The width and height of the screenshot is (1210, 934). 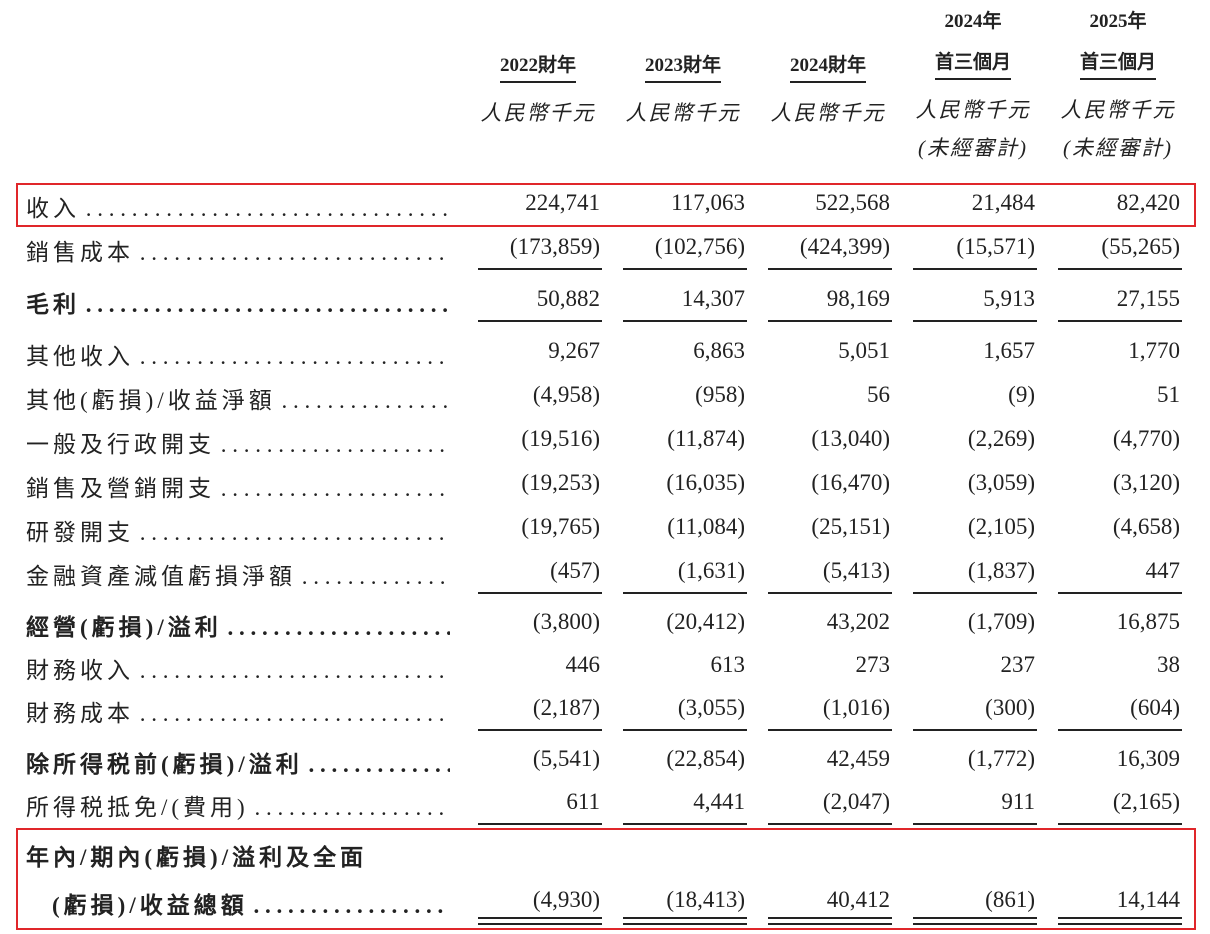 I want to click on cell-value: 273, so click(x=873, y=664).